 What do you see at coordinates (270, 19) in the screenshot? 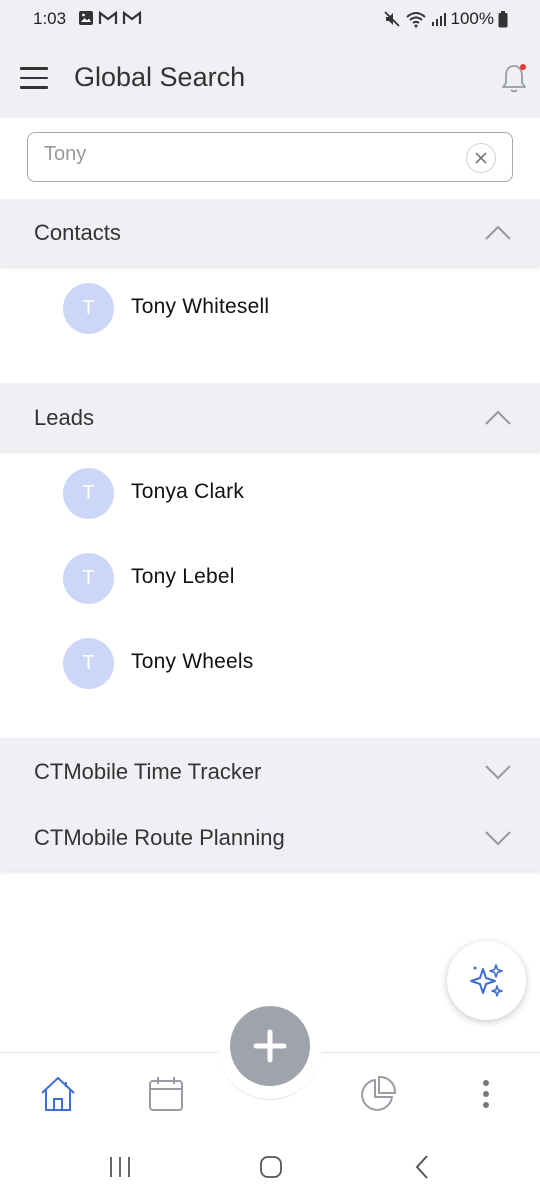
I see `status-bar: 1:03 100%` at bounding box center [270, 19].